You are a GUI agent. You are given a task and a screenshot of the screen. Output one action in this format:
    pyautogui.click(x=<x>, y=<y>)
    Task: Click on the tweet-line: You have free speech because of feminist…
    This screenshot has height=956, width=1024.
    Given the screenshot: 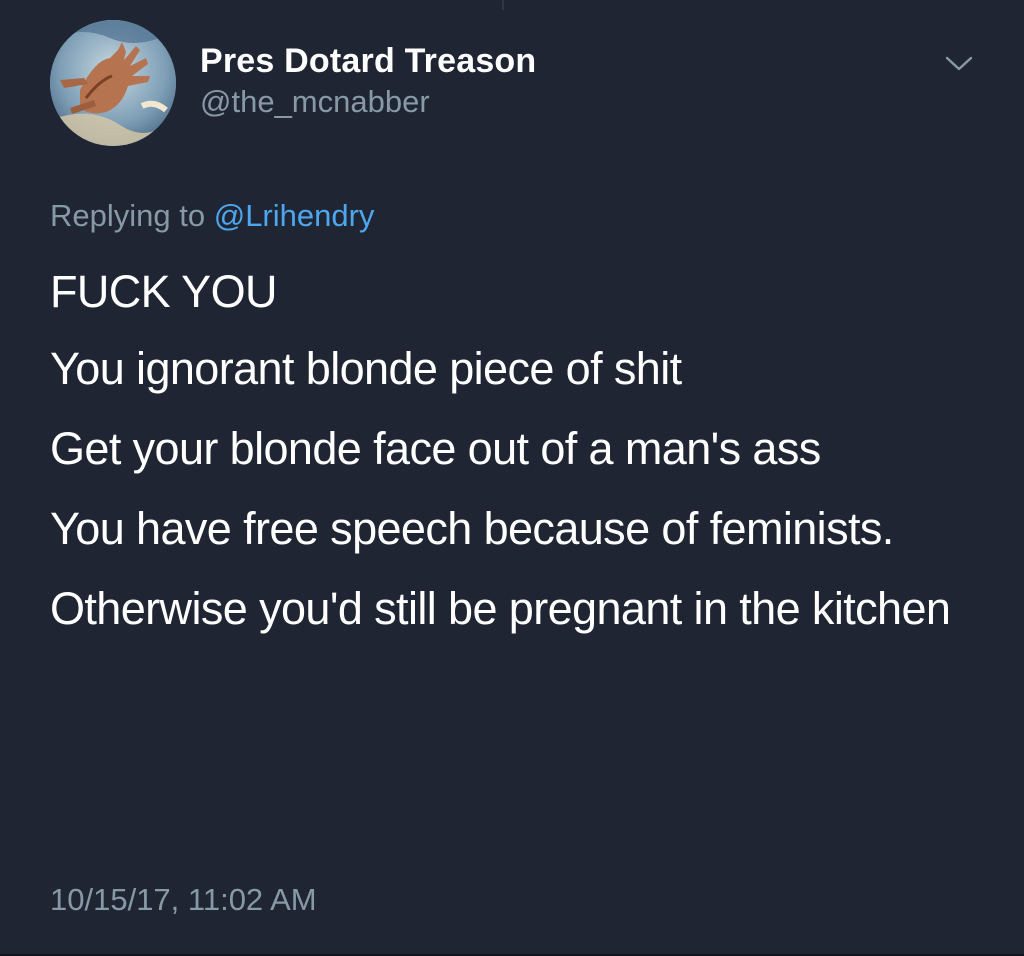 What is the action you would take?
    pyautogui.click(x=472, y=528)
    